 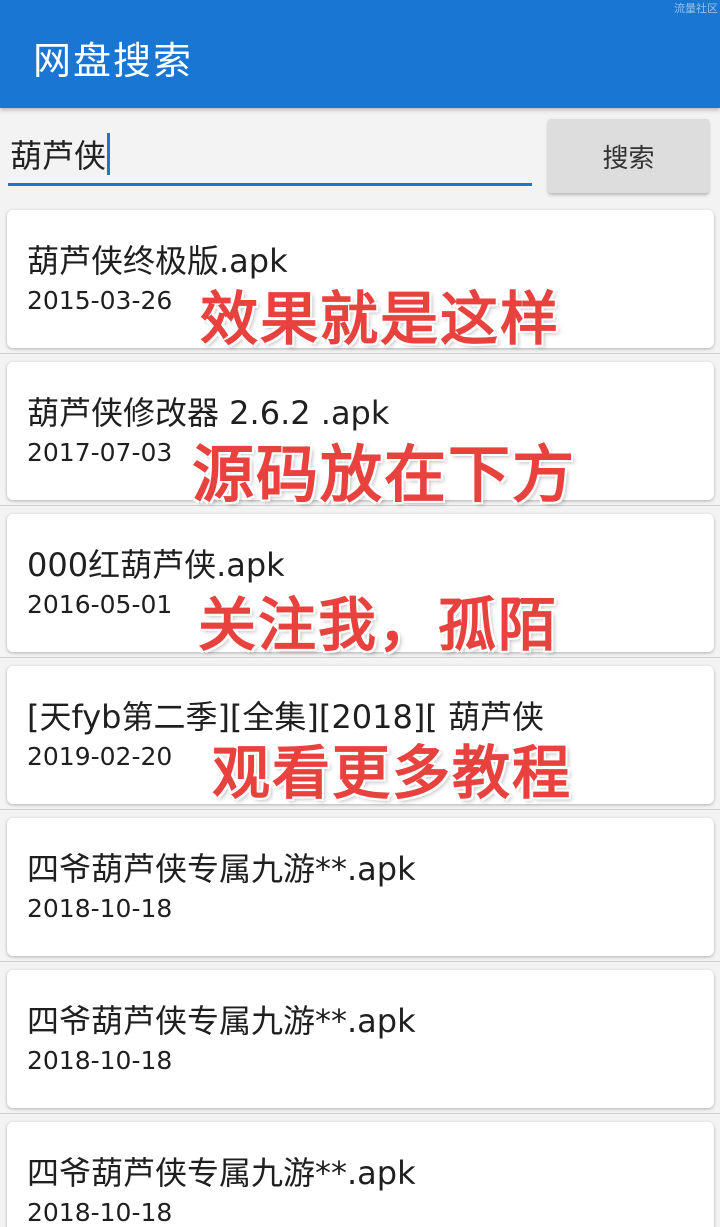 What do you see at coordinates (384, 474) in the screenshot?
I see `overlay-caption: 源码放在下方` at bounding box center [384, 474].